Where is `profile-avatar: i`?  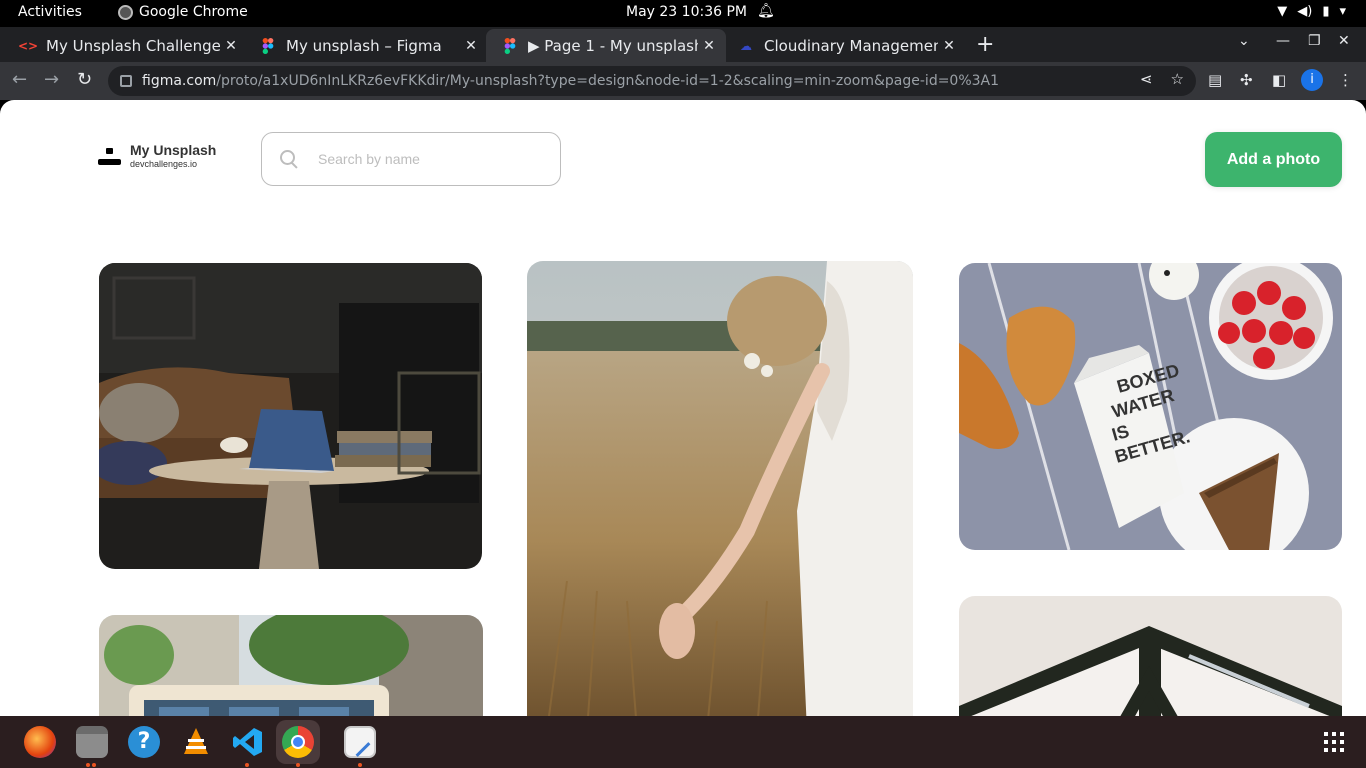 profile-avatar: i is located at coordinates (1312, 80).